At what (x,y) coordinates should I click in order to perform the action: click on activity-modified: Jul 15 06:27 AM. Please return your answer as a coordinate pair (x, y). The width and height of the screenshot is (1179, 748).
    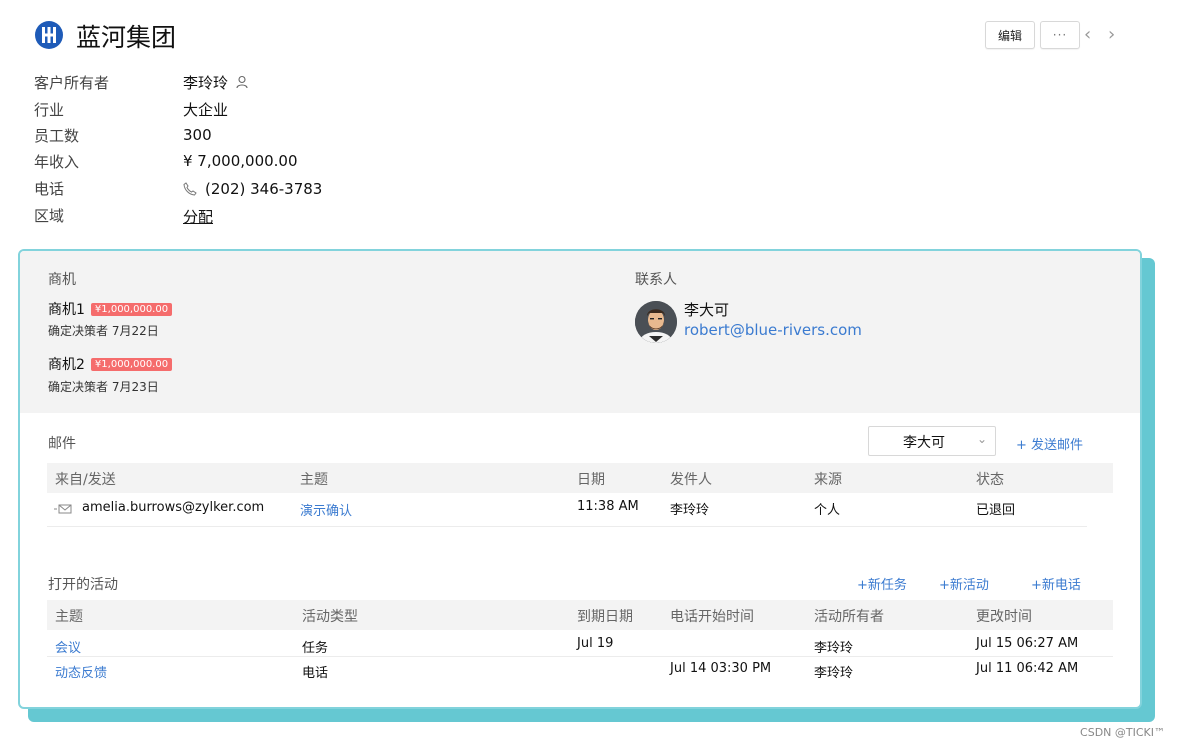
    Looking at the image, I should click on (1027, 643).